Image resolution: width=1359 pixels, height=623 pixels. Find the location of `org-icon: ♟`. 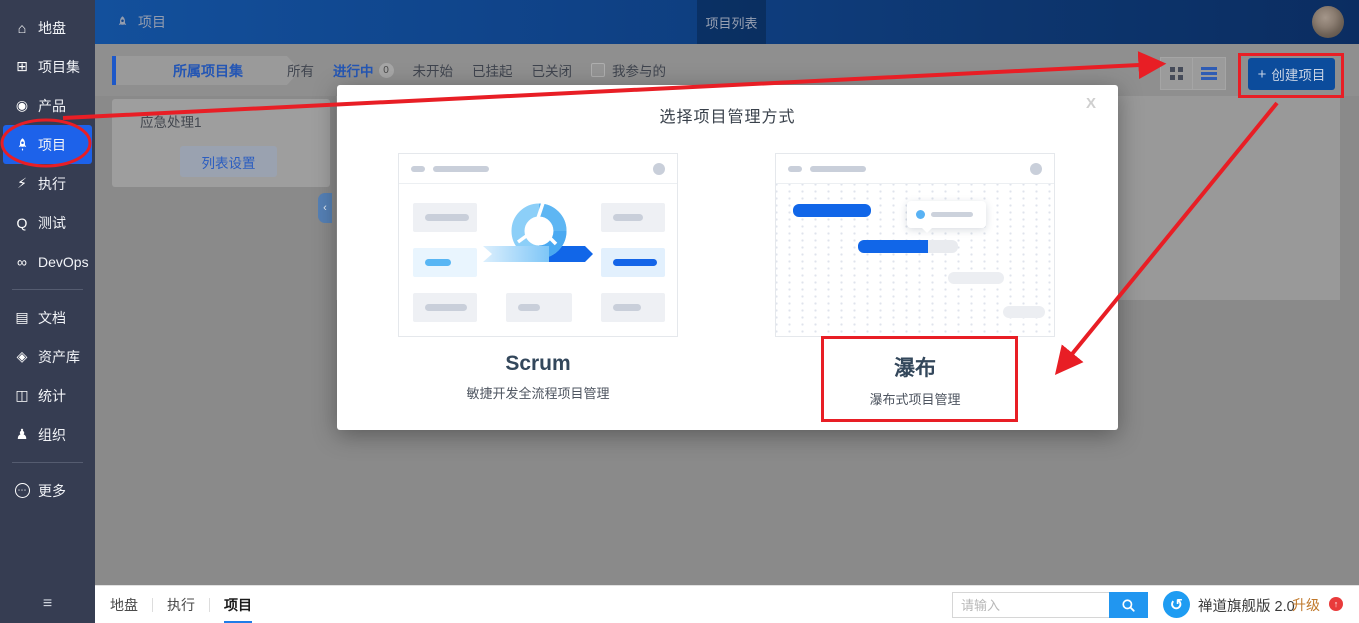

org-icon: ♟ is located at coordinates (22, 434).